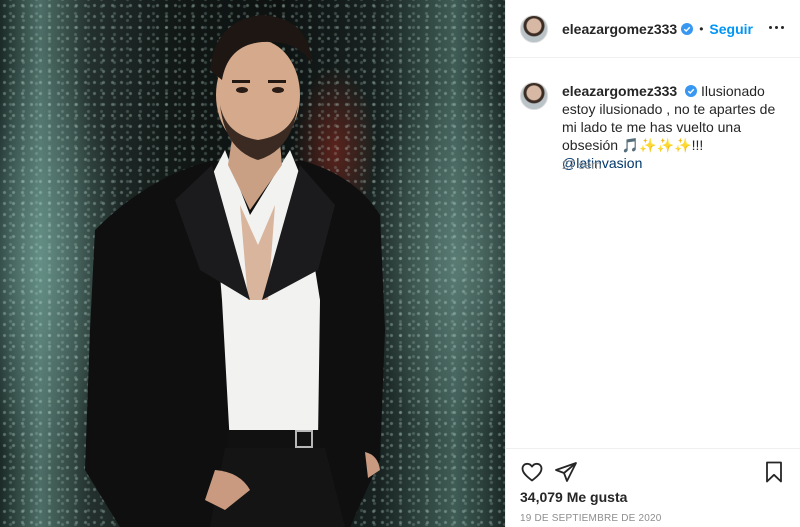  I want to click on username: eleazargomez333, so click(619, 29).